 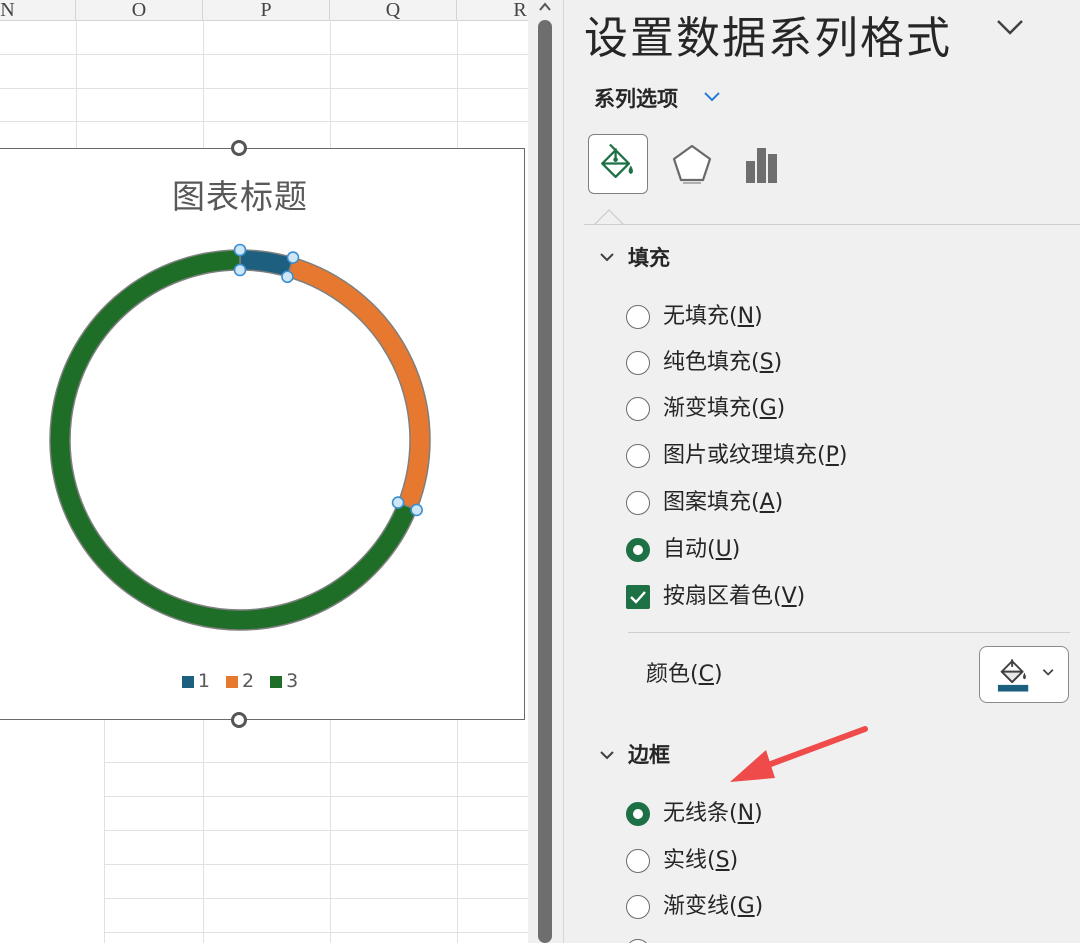 I want to click on legend-label: 2, so click(x=248, y=681).